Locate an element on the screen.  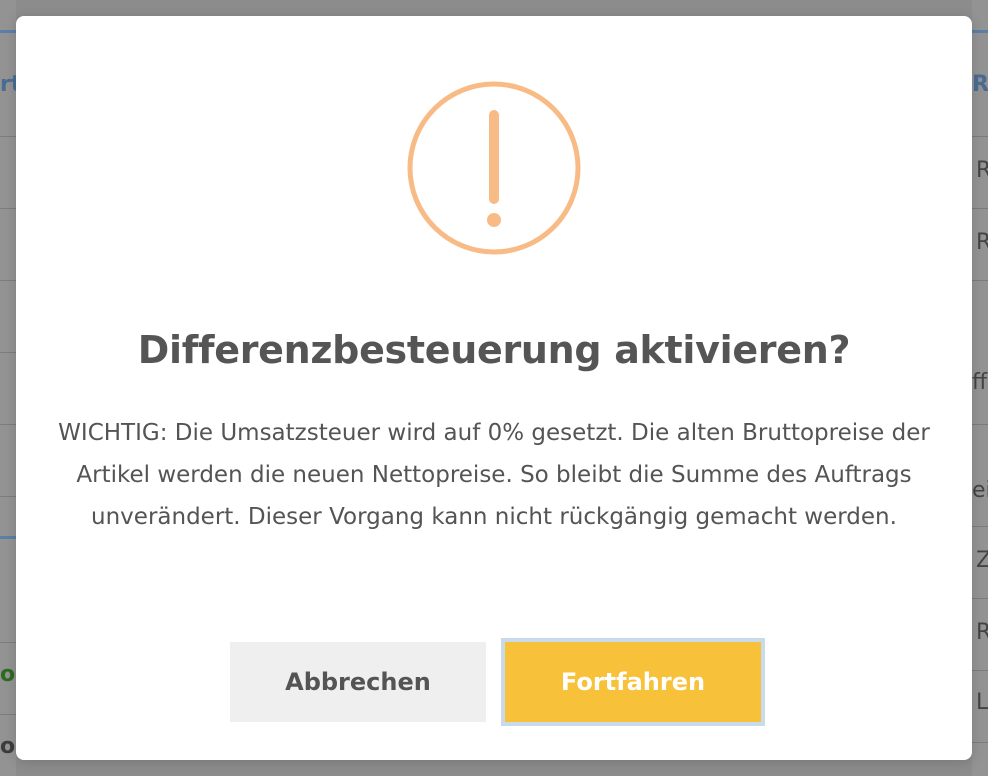
background-fragment: Re is located at coordinates (980, 84).